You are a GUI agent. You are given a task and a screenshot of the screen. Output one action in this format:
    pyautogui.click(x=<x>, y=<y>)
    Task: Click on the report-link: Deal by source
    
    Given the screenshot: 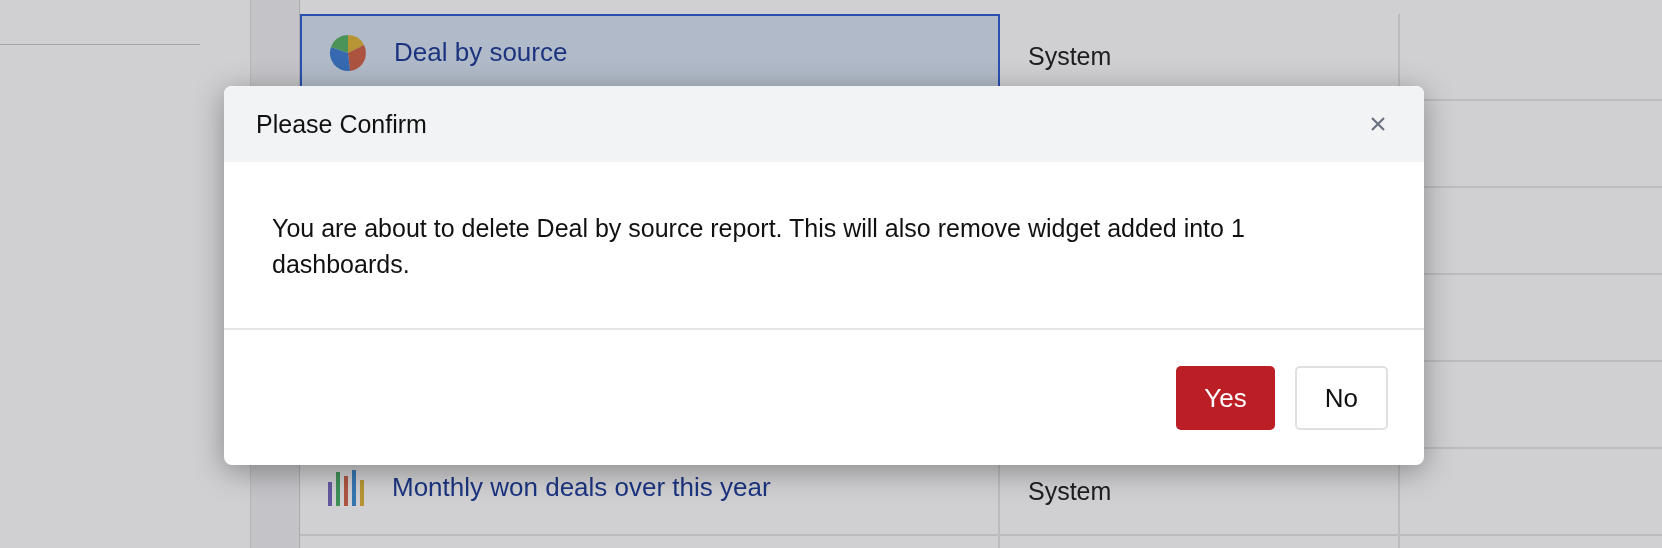 What is the action you would take?
    pyautogui.click(x=481, y=52)
    